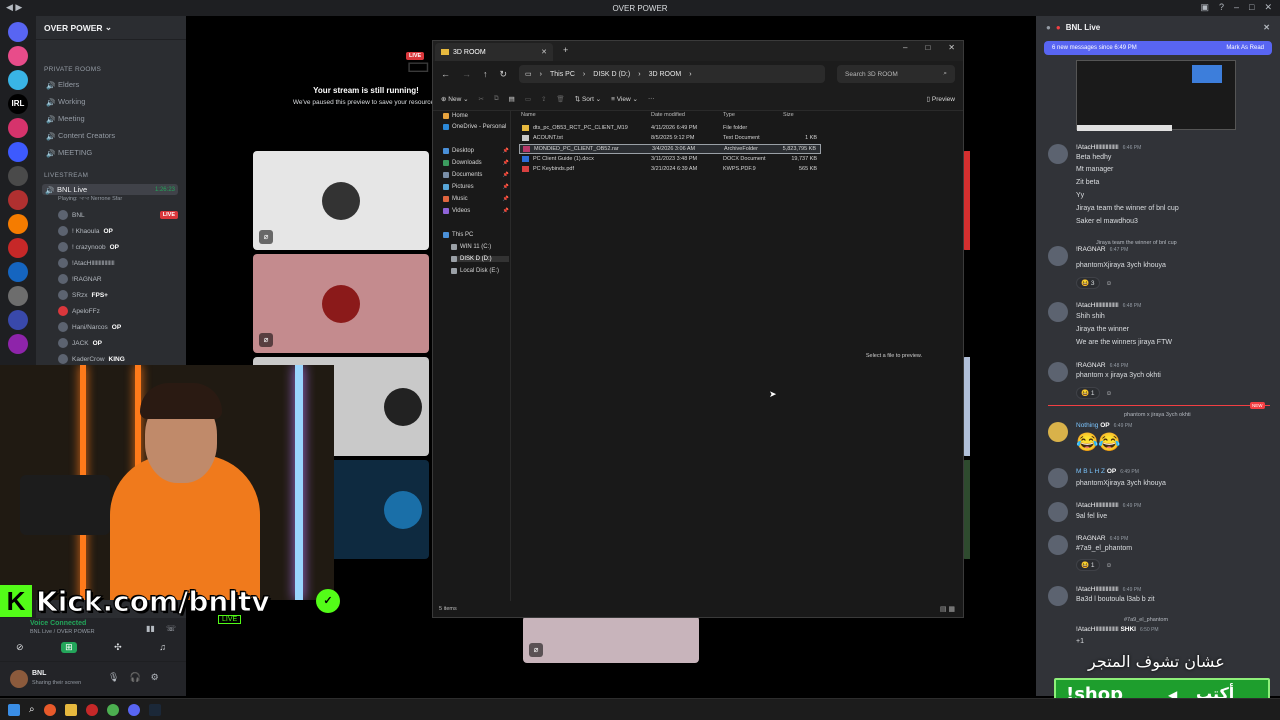 This screenshot has height=720, width=1280. Describe the element at coordinates (480, 247) in the screenshot. I see `nav-drive-c: WIN 11 (C:)` at that location.